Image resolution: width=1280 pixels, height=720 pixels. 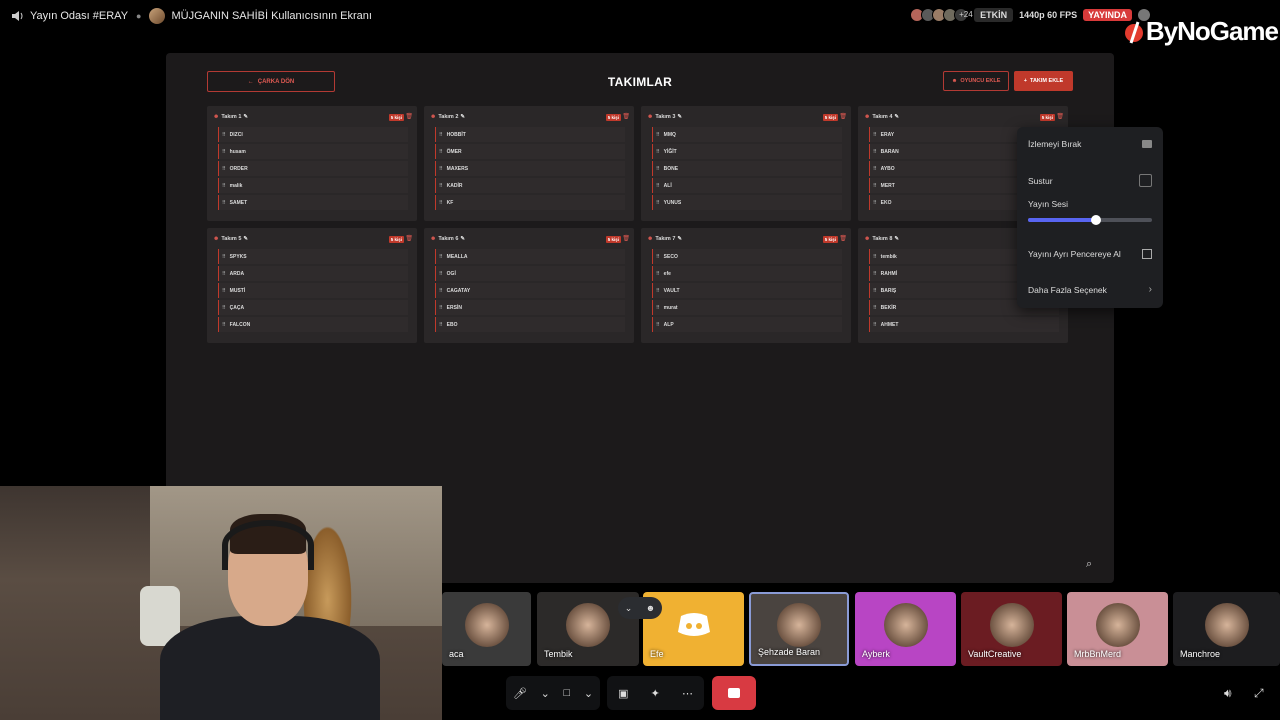 I want to click on player-row: ⠿ efe, so click(x=747, y=273).